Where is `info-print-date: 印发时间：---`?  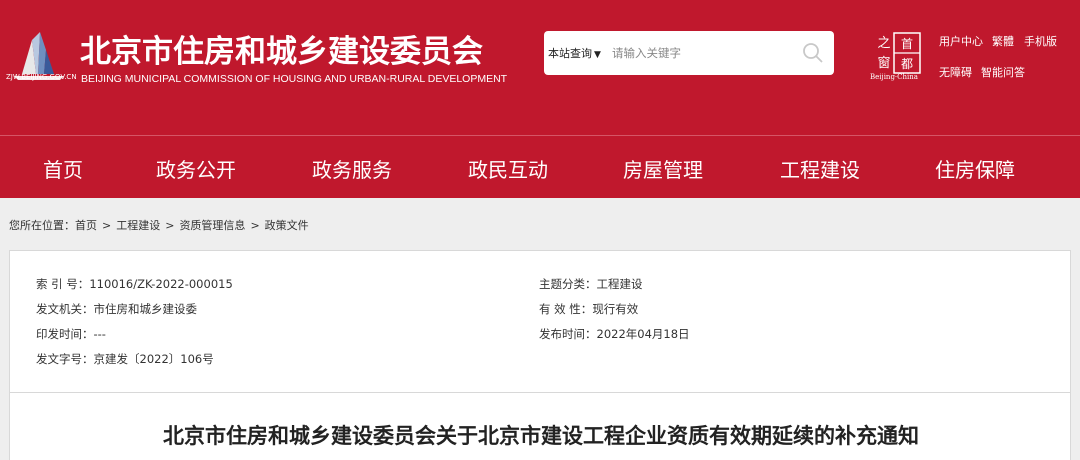
info-print-date: 印发时间：--- is located at coordinates (71, 334).